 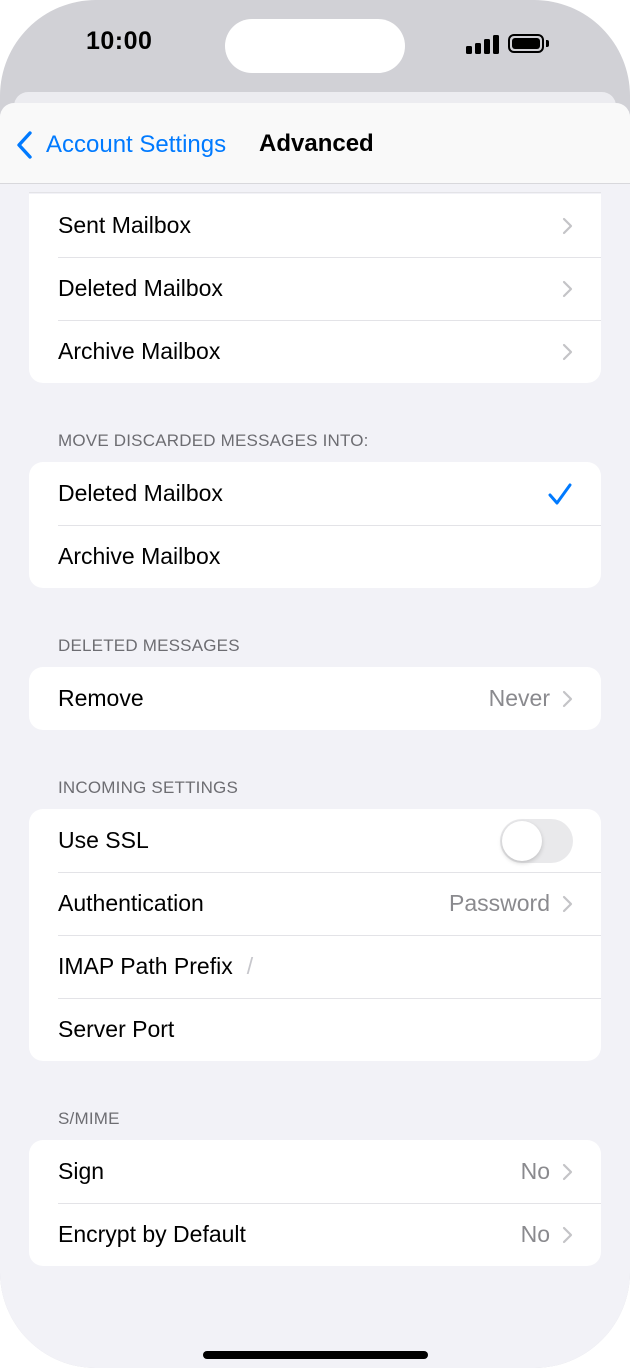 What do you see at coordinates (24, 145) in the screenshot?
I see `chevron-left-icon` at bounding box center [24, 145].